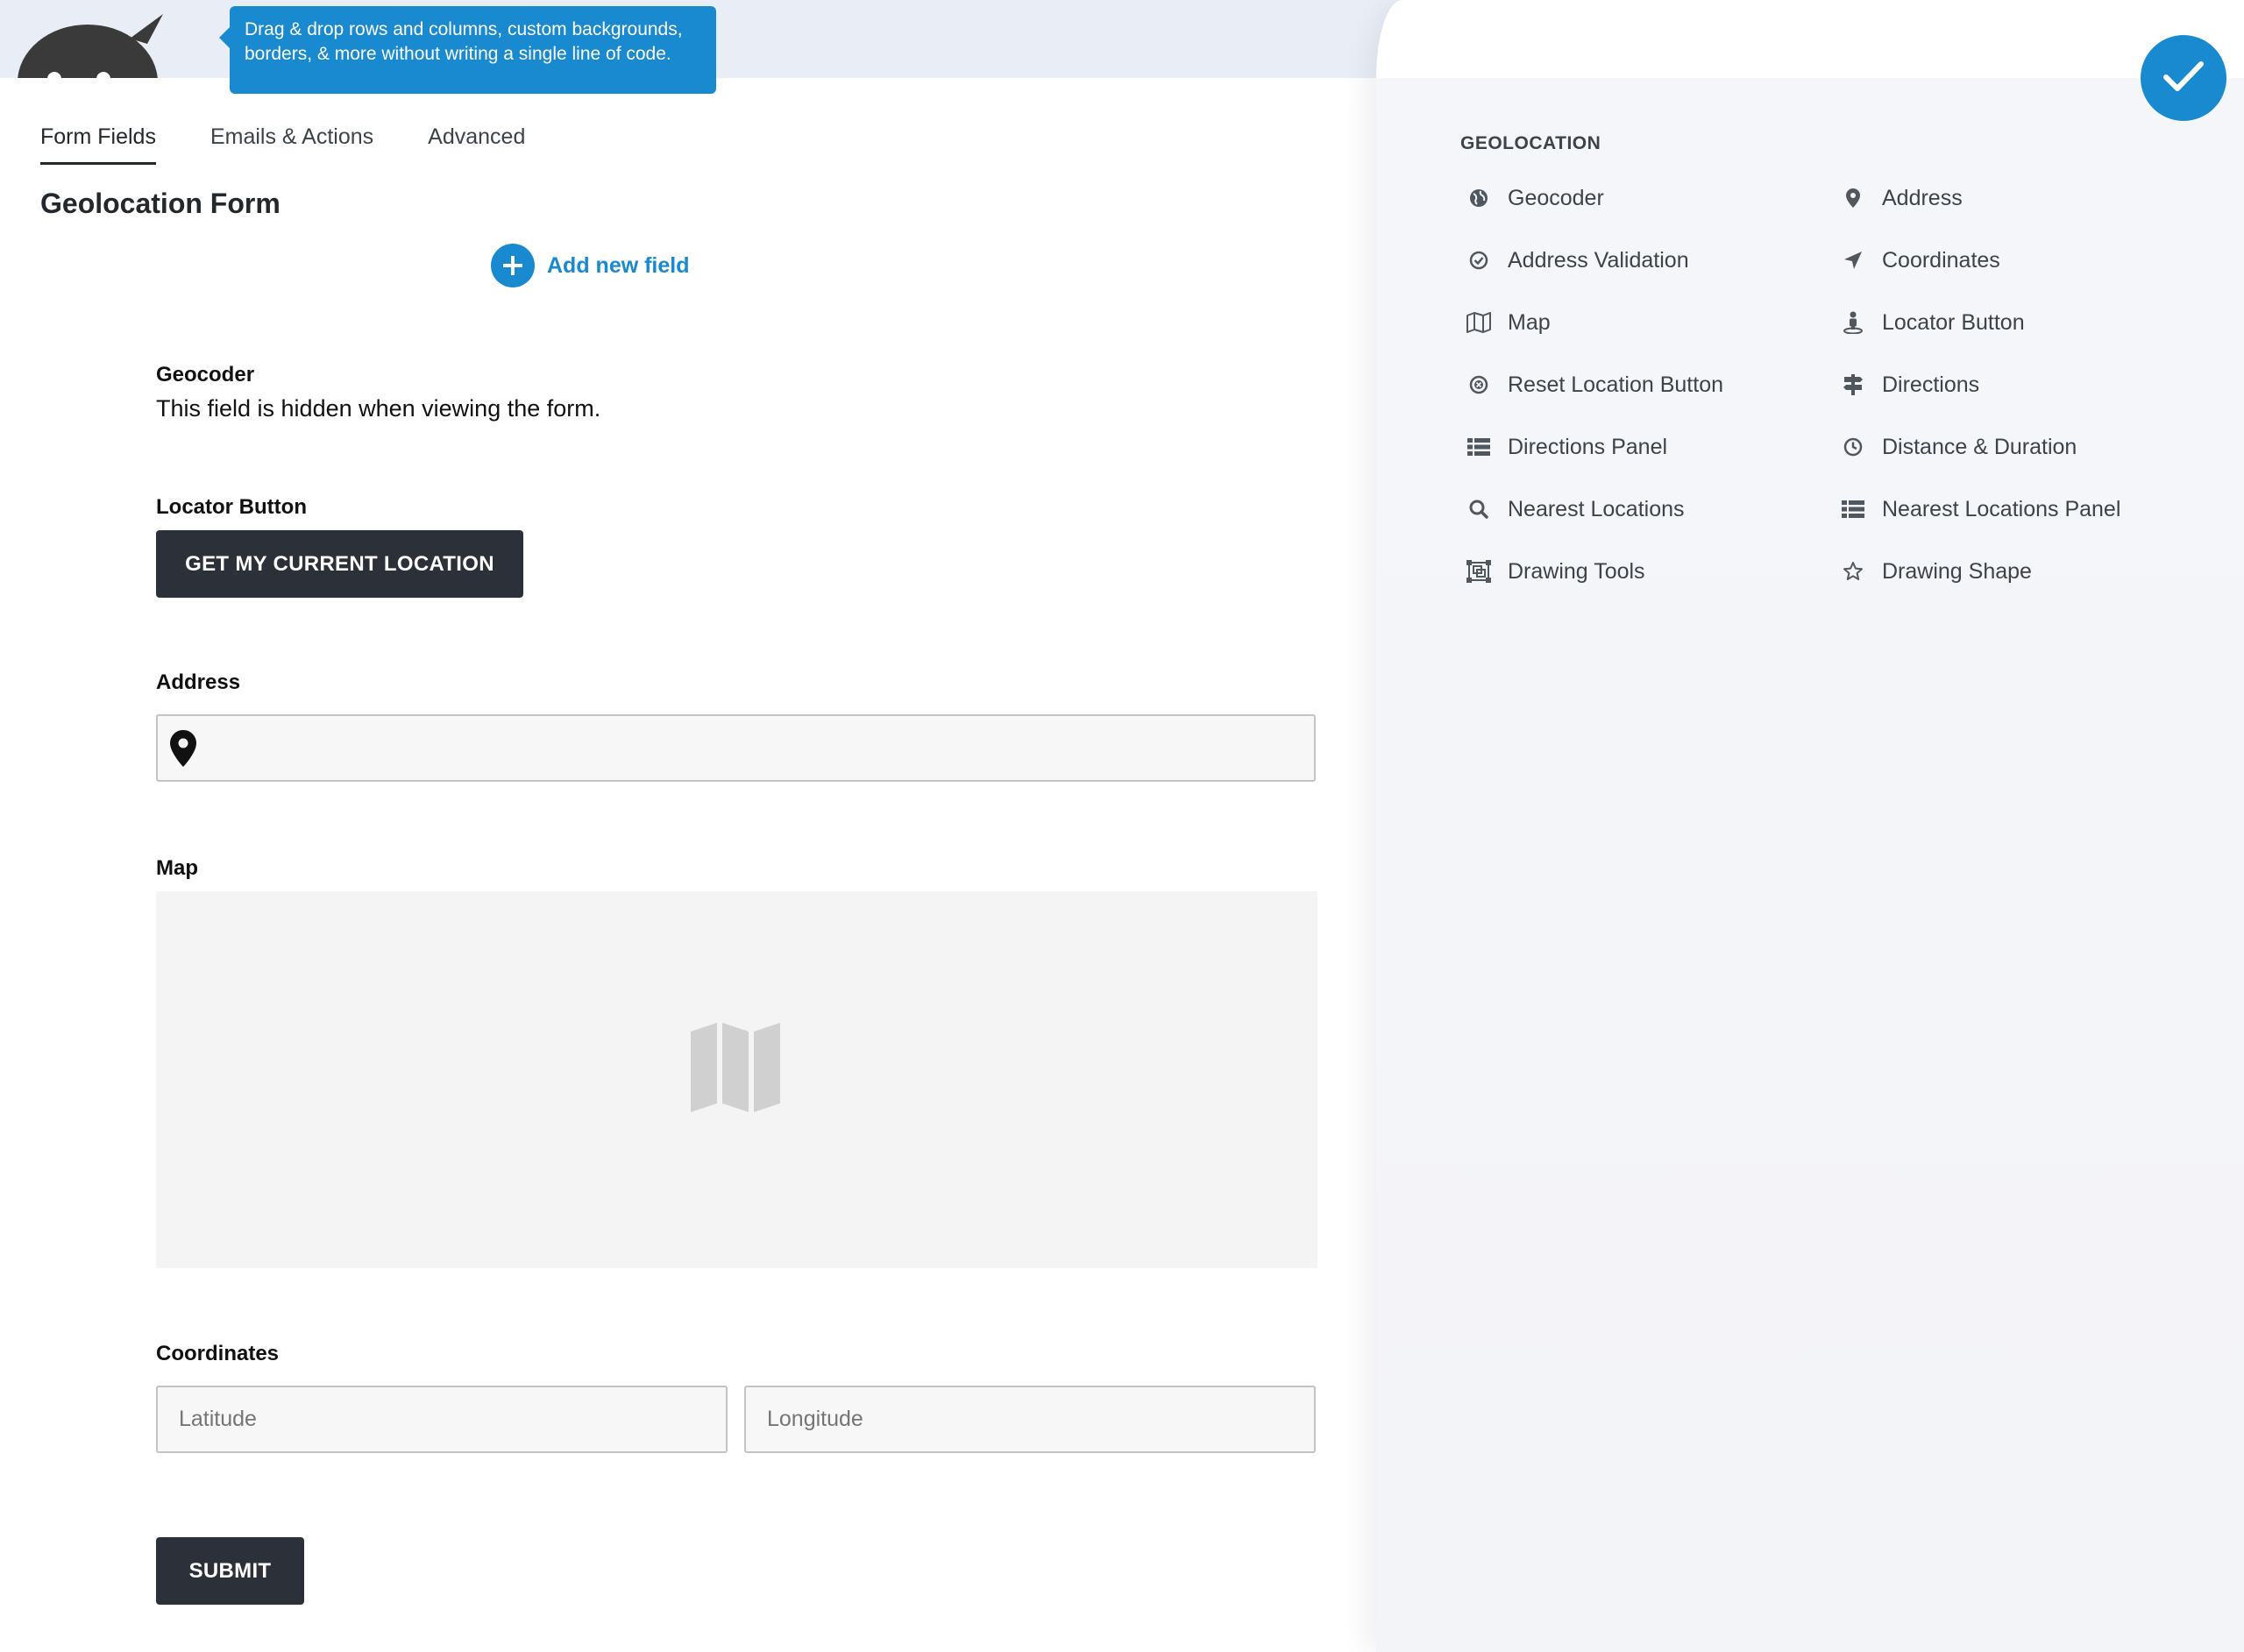  I want to click on tab-form-fields: Form Fields, so click(98, 144).